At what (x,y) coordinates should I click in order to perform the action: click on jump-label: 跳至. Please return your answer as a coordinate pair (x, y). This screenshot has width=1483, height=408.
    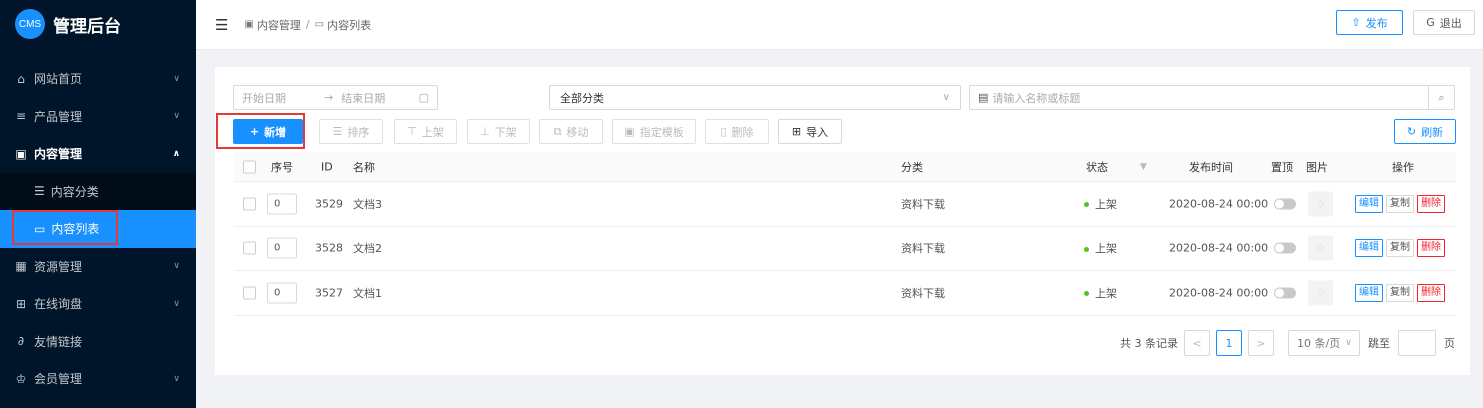
    Looking at the image, I should click on (1379, 343).